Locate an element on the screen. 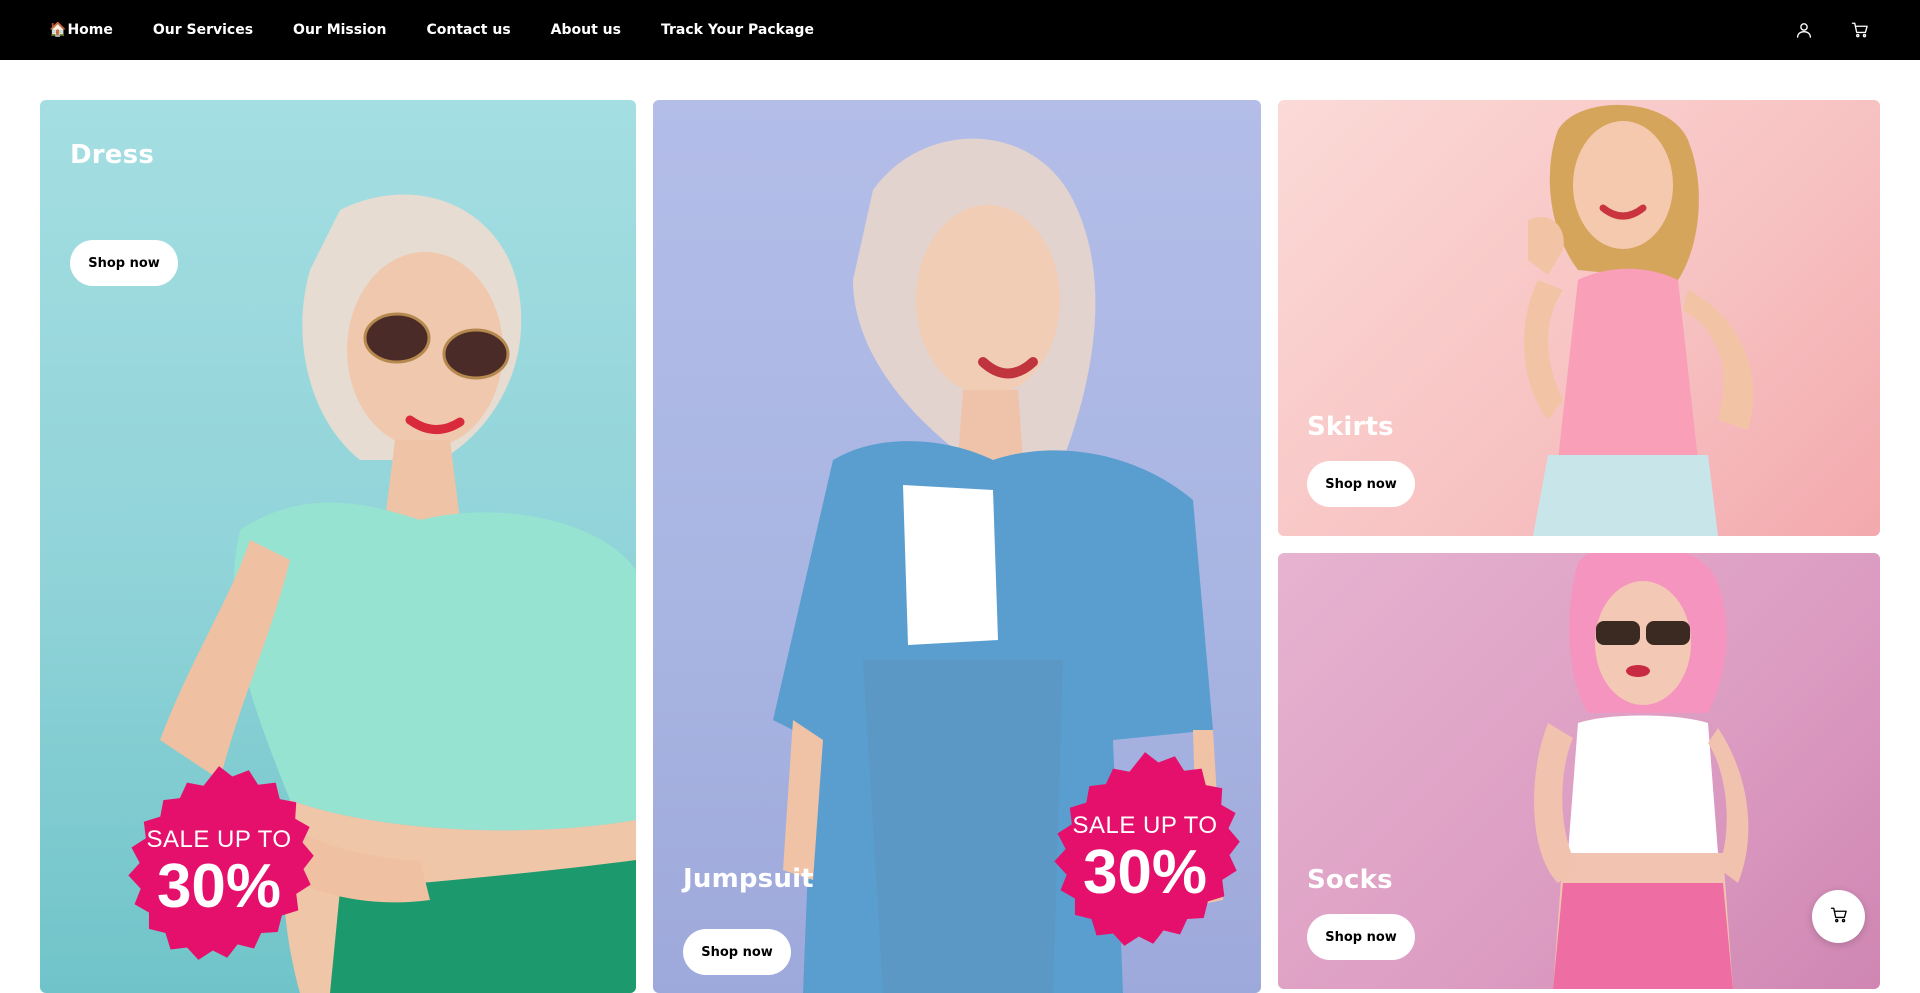  dress-title: Dress is located at coordinates (112, 155).